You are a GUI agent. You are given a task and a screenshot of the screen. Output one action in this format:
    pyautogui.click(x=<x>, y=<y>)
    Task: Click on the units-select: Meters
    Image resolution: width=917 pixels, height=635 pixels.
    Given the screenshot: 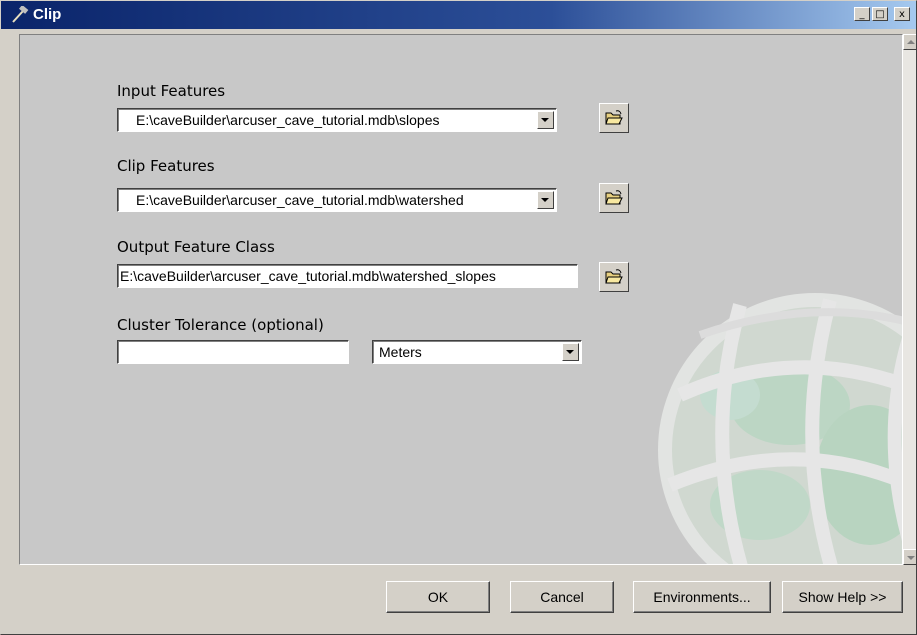 What is the action you would take?
    pyautogui.click(x=477, y=352)
    